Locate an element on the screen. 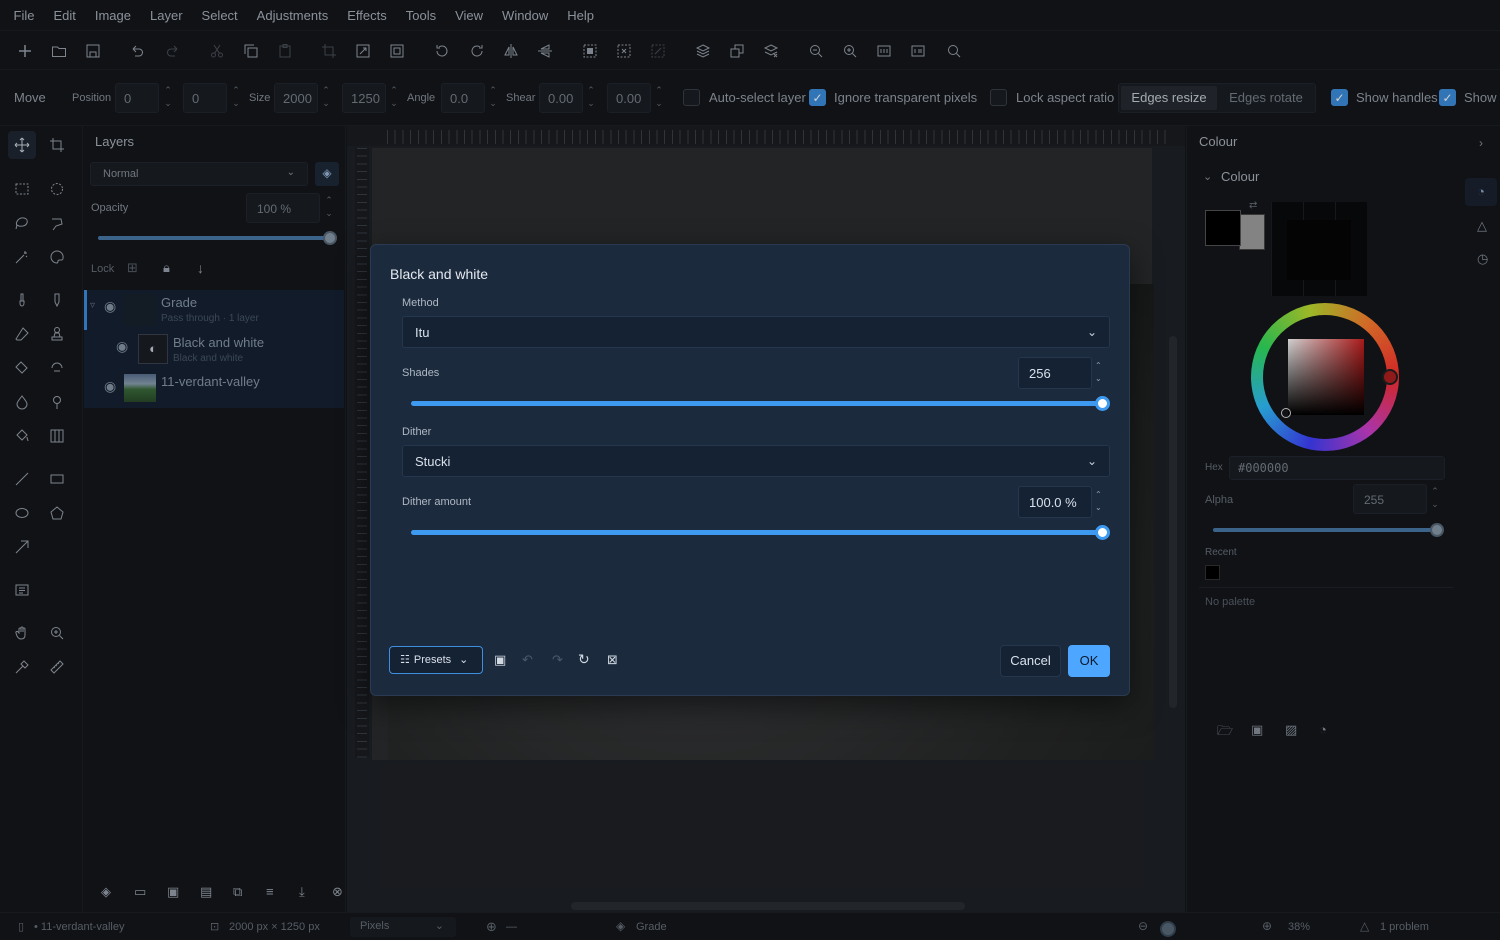 Image resolution: width=1500 pixels, height=940 pixels. compare-icon: ⊠ is located at coordinates (612, 660).